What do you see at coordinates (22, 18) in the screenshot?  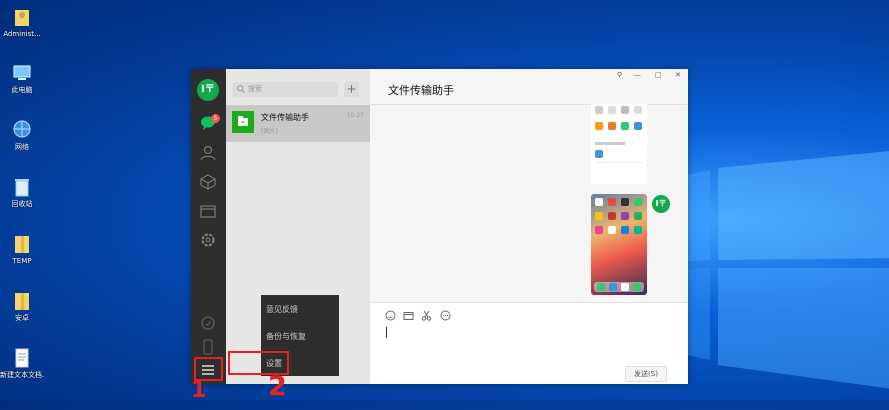 I see `user-folder-icon` at bounding box center [22, 18].